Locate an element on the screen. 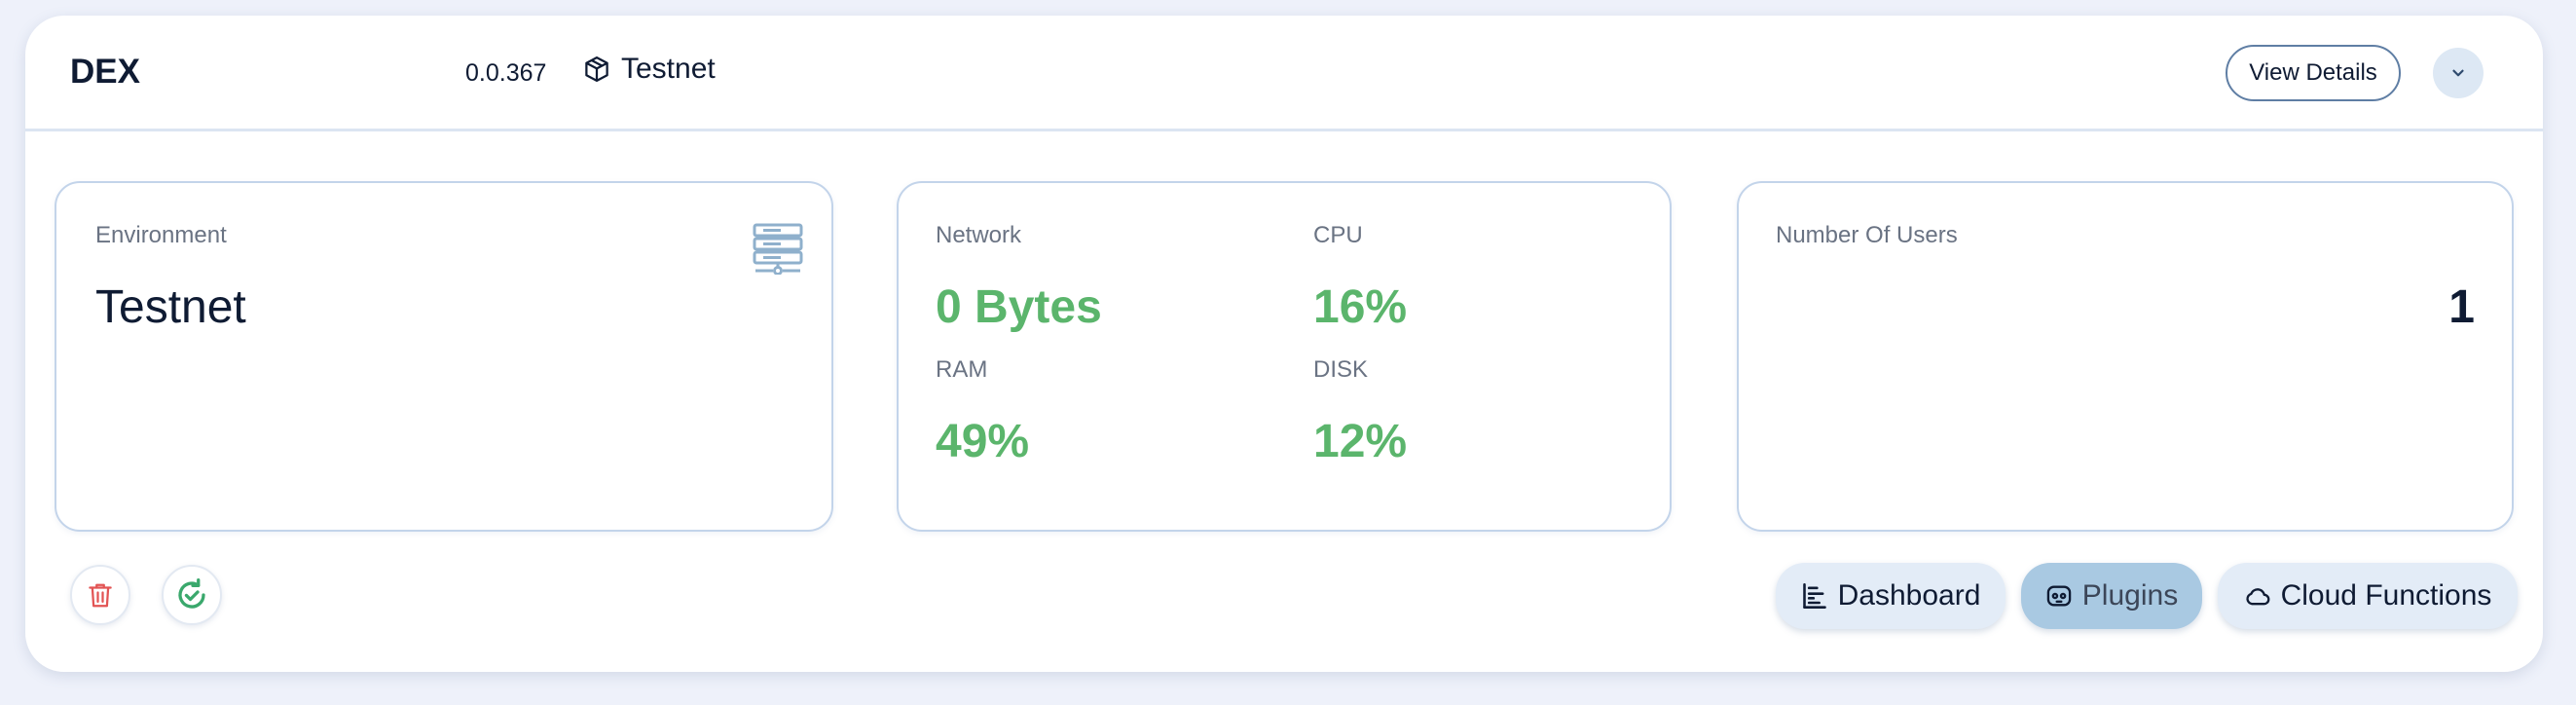 This screenshot has width=2576, height=705. dashboard-button: Dashboard is located at coordinates (1891, 596).